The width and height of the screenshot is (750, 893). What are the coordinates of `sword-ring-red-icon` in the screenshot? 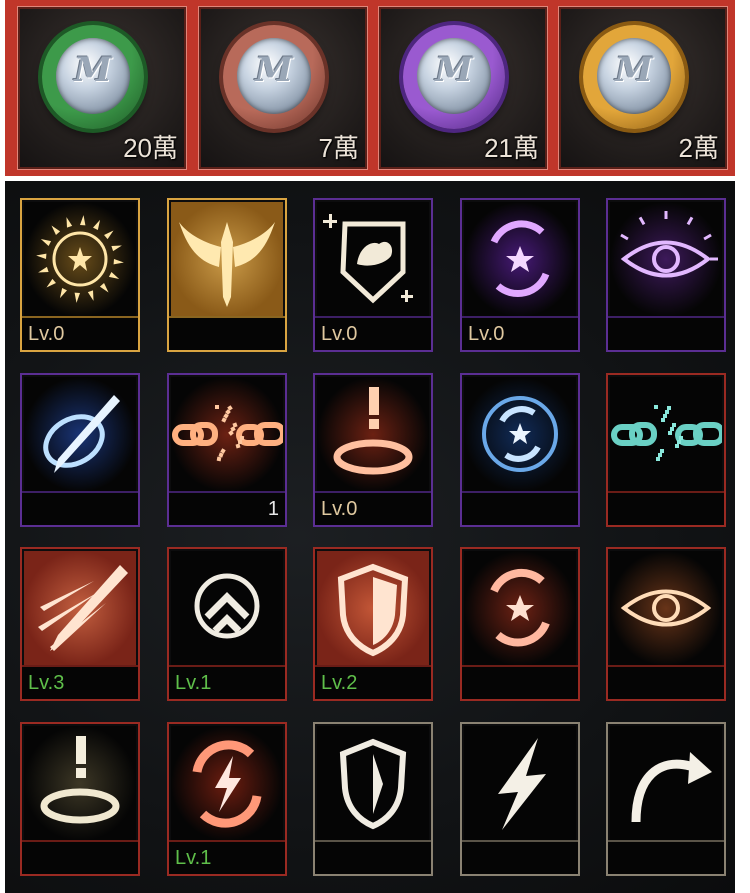 It's located at (373, 434).